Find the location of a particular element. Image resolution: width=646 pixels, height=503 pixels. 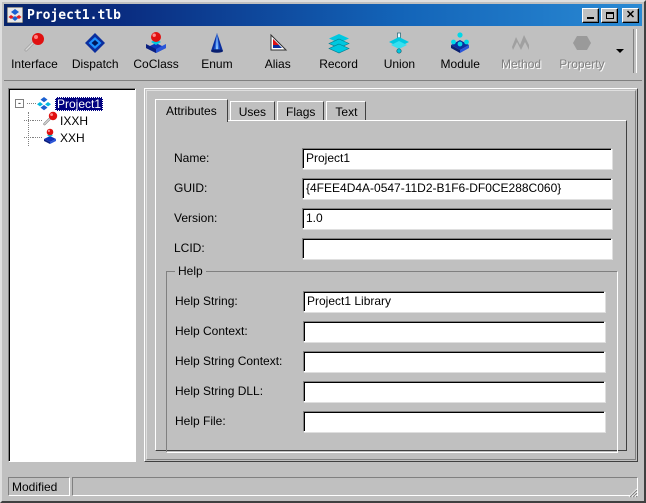

field-row-help-string-dll: Help String DLL: is located at coordinates (391, 391).